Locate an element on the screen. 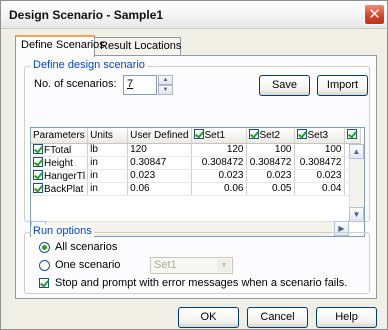 This screenshot has width=388, height=330. set3-cell: 0.308472 is located at coordinates (319, 163).